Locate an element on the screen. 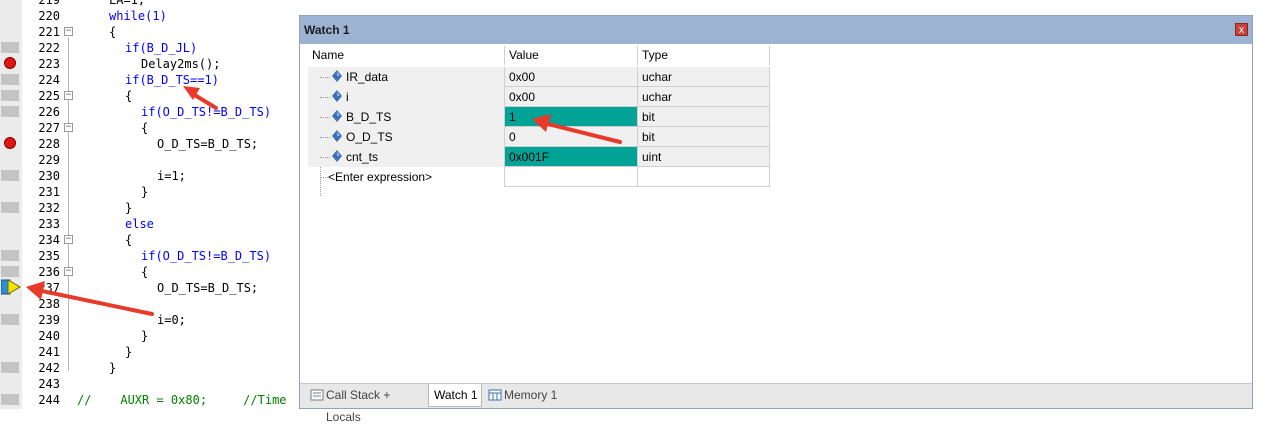 This screenshot has width=1286, height=428. watch-row: IR_data 0x00 uchar is located at coordinates (539, 77).